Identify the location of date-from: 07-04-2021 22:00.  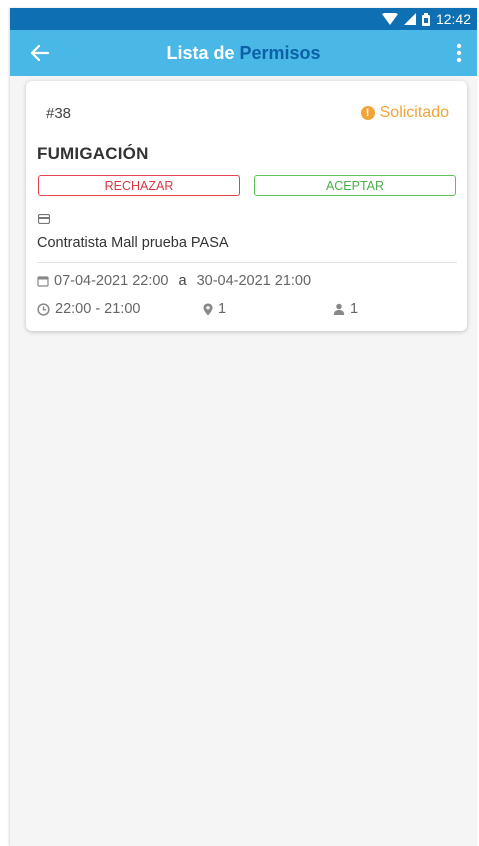
(111, 281).